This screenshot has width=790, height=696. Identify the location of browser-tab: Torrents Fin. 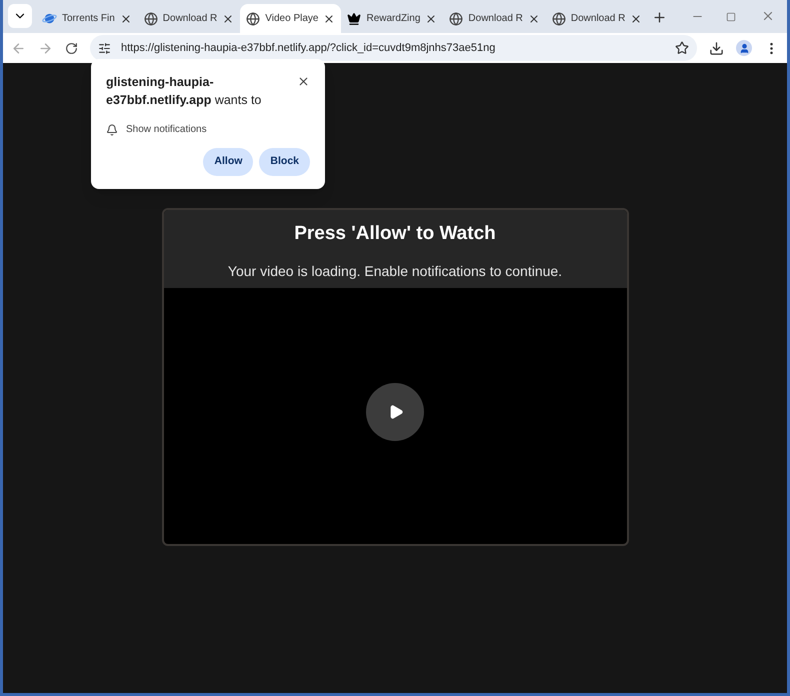
(87, 18).